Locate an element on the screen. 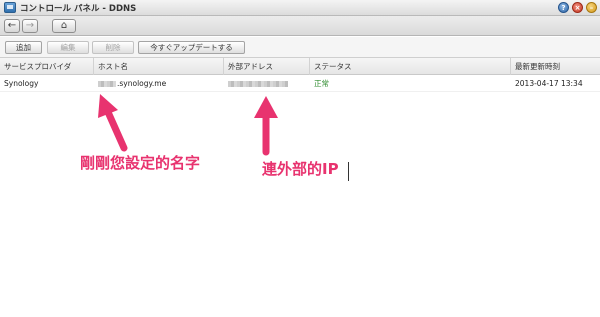  provider-cell: Synology is located at coordinates (21, 83).